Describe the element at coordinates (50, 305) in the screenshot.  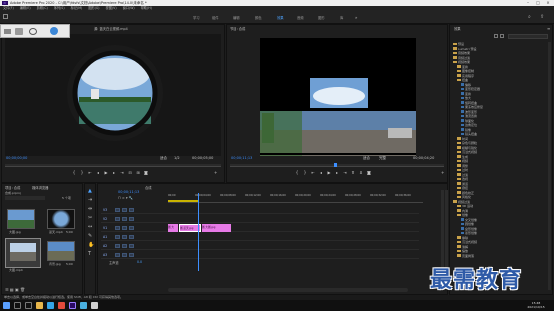
I see `edge-icon` at that location.